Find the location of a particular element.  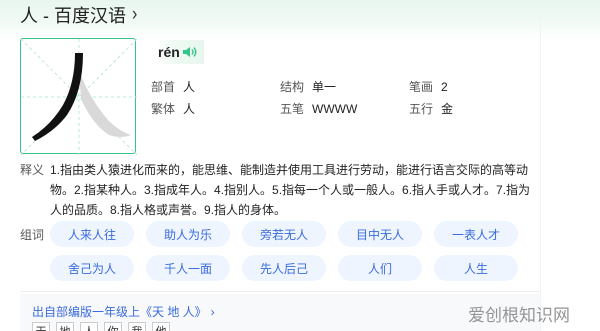

panel-divider is located at coordinates (540, 165).